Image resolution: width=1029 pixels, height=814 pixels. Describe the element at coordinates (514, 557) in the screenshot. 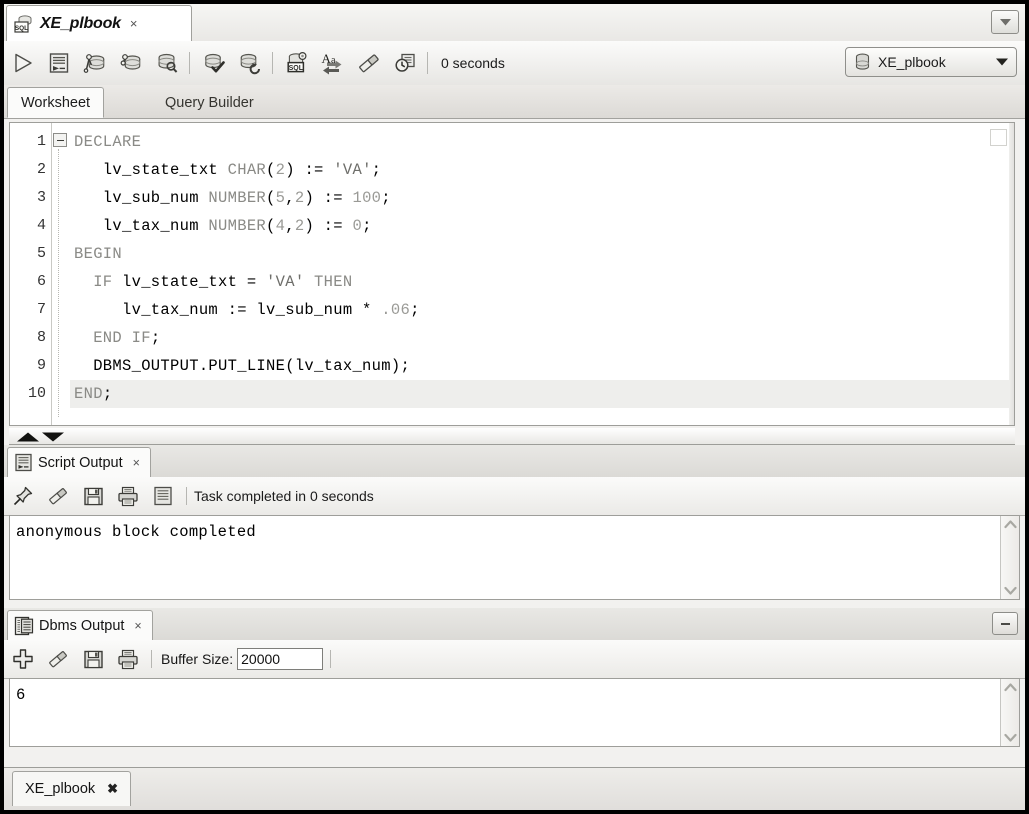

I see `script-output-text-area: anonymous block completed` at that location.